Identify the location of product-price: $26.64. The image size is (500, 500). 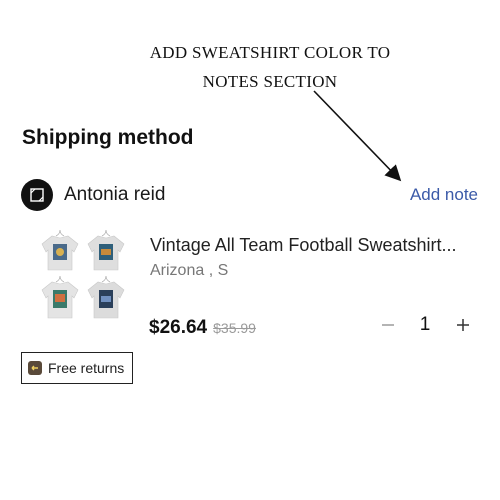
(178, 327).